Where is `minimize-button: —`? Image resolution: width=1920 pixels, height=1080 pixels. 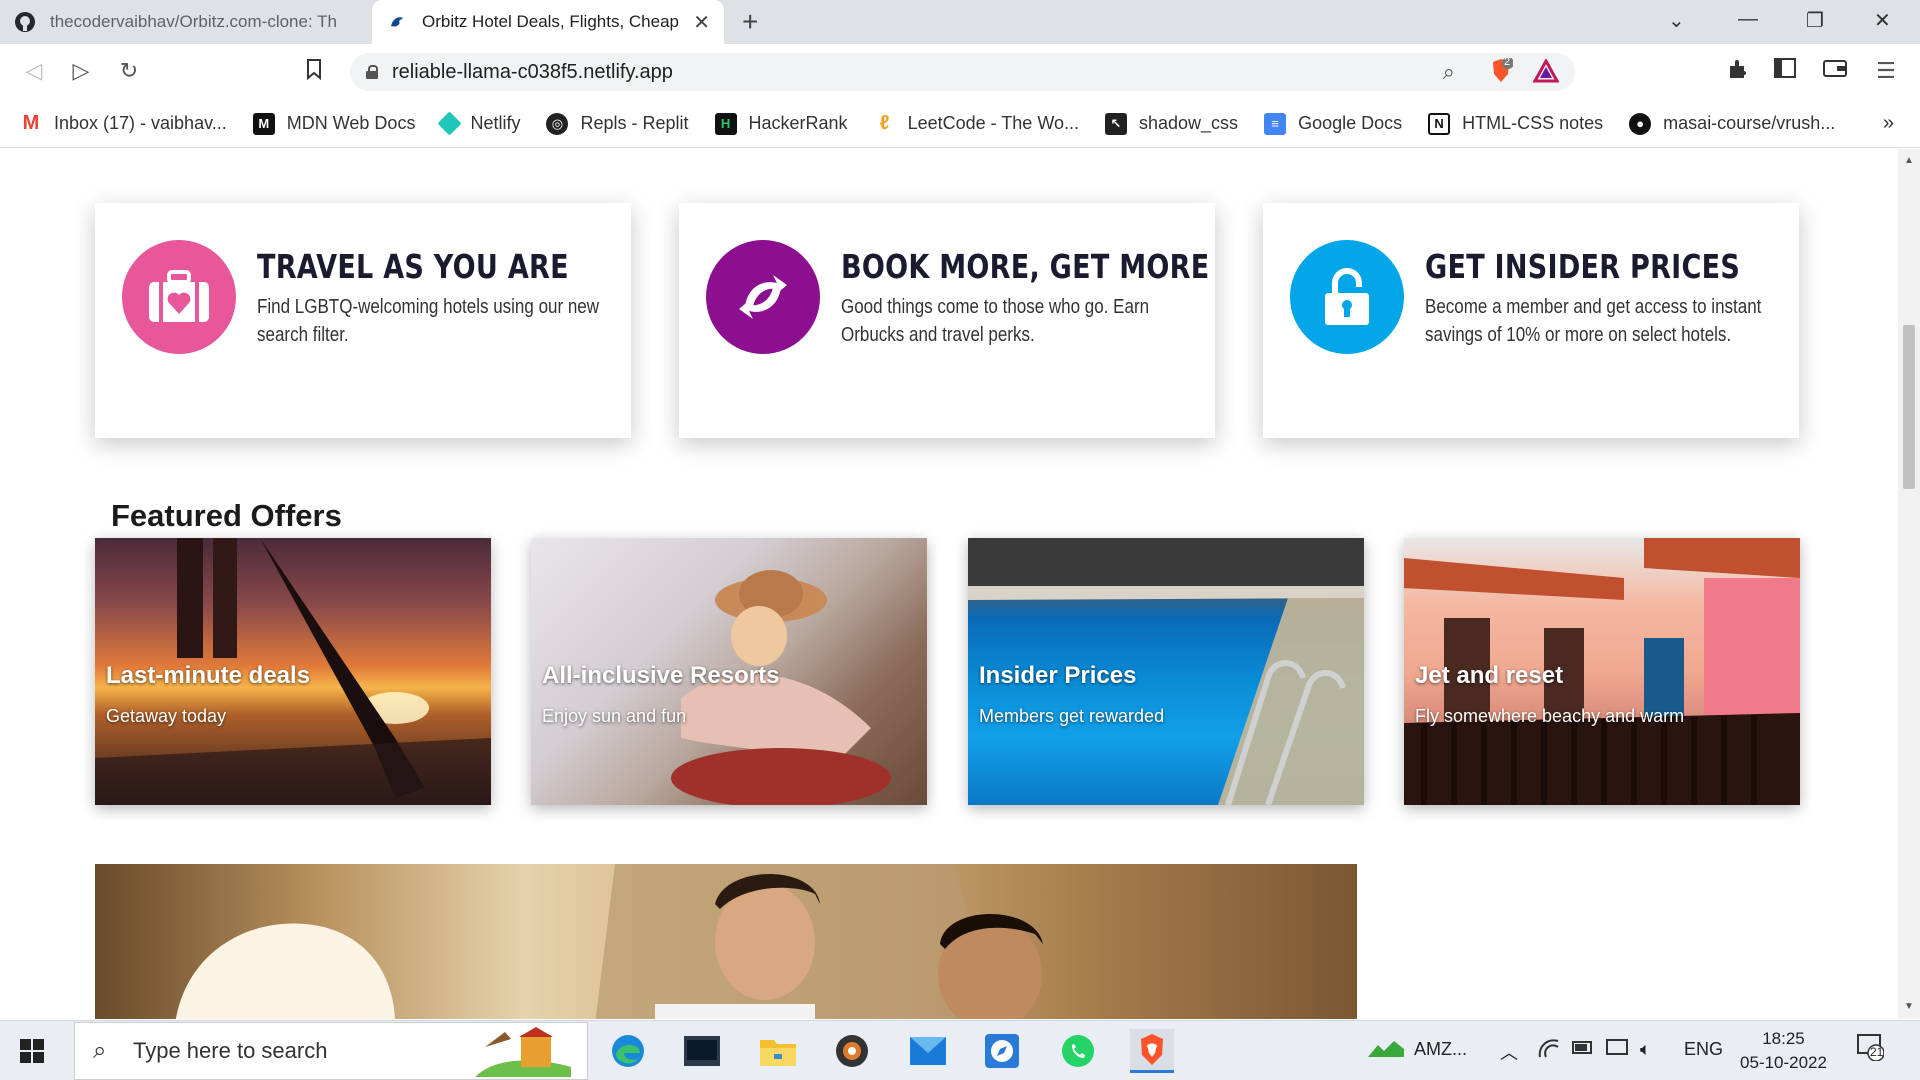
minimize-button: — is located at coordinates (1748, 19).